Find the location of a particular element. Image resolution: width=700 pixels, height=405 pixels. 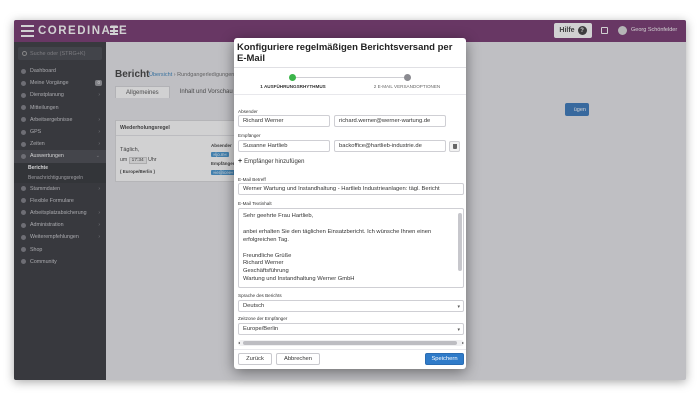

stepper-line is located at coordinates (350, 77).